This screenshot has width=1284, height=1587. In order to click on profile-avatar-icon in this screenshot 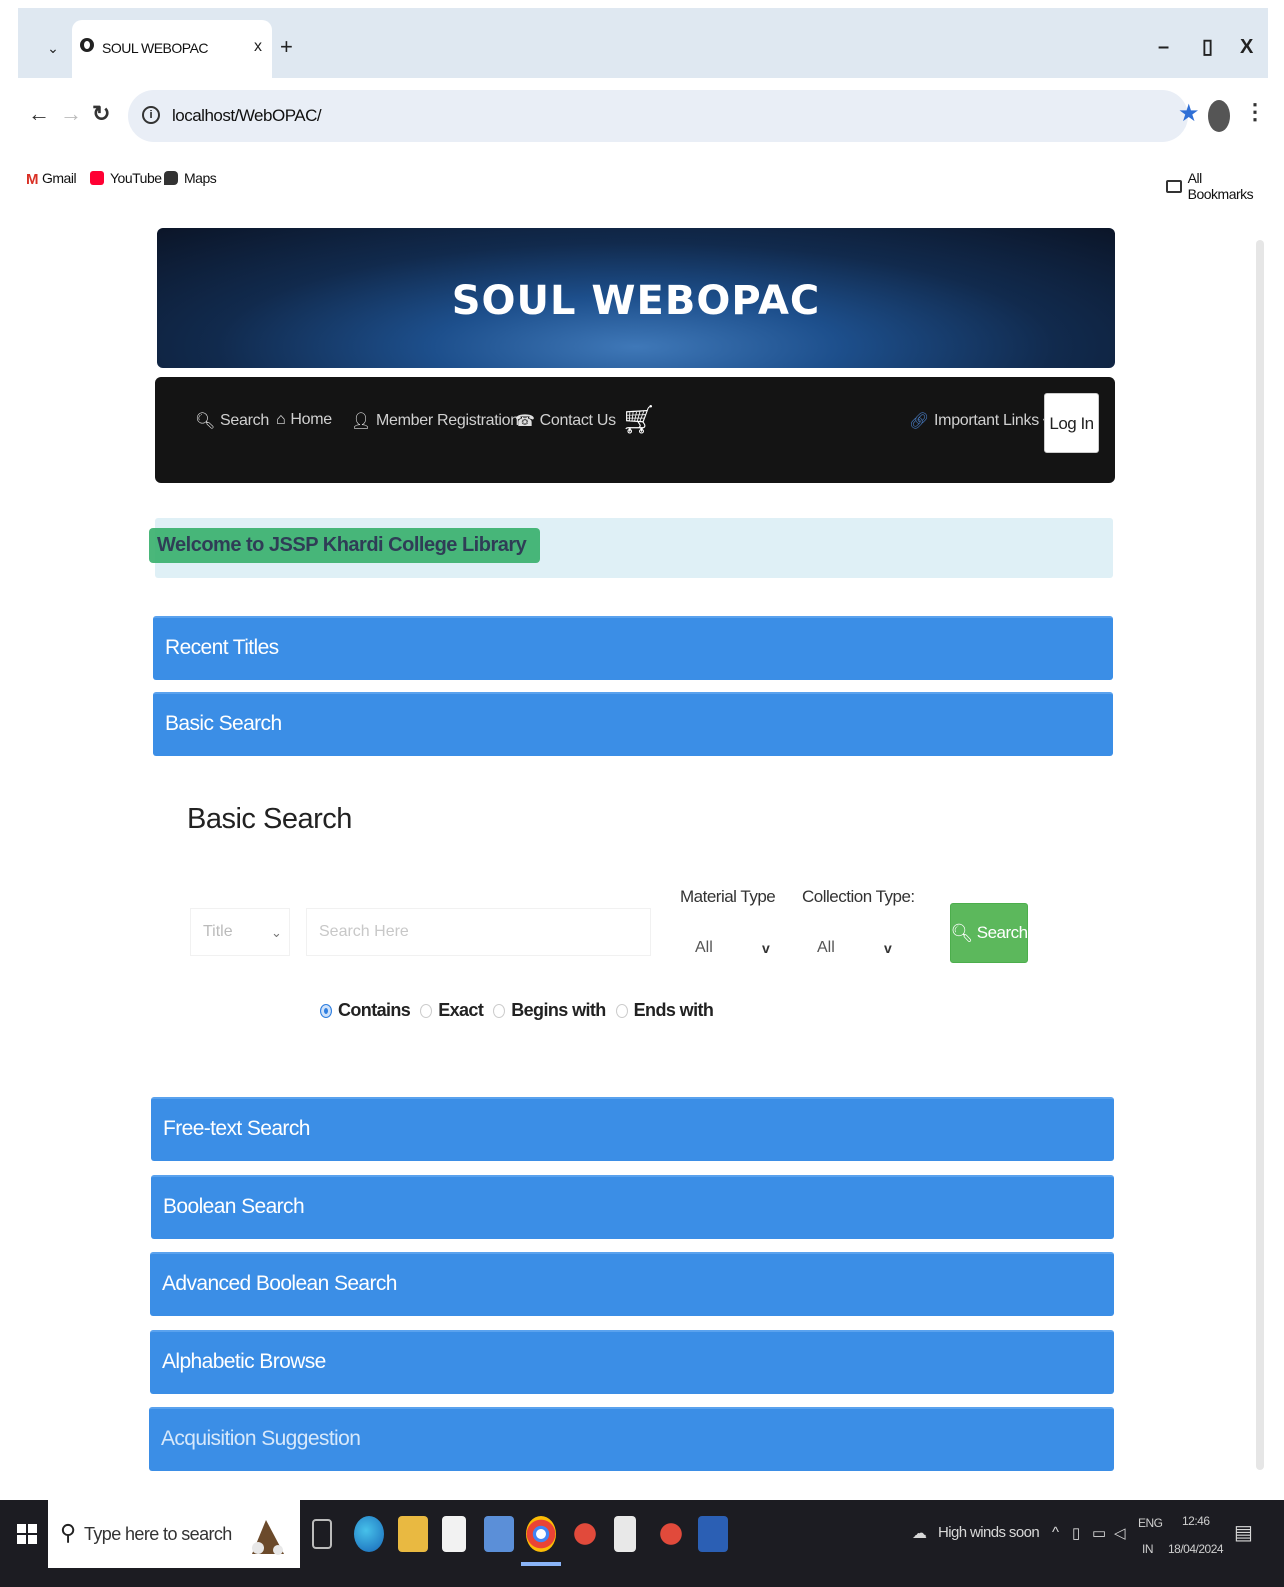, I will do `click(1219, 116)`.